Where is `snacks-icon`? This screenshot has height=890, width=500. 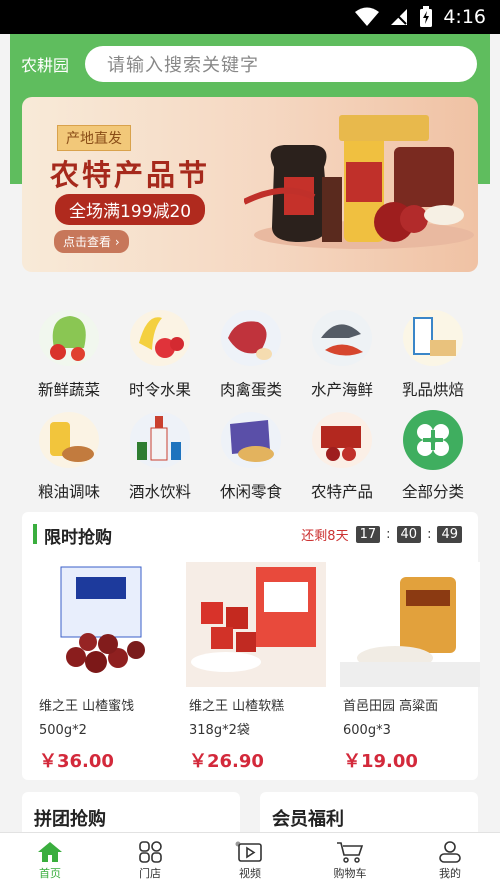 snacks-icon is located at coordinates (251, 440).